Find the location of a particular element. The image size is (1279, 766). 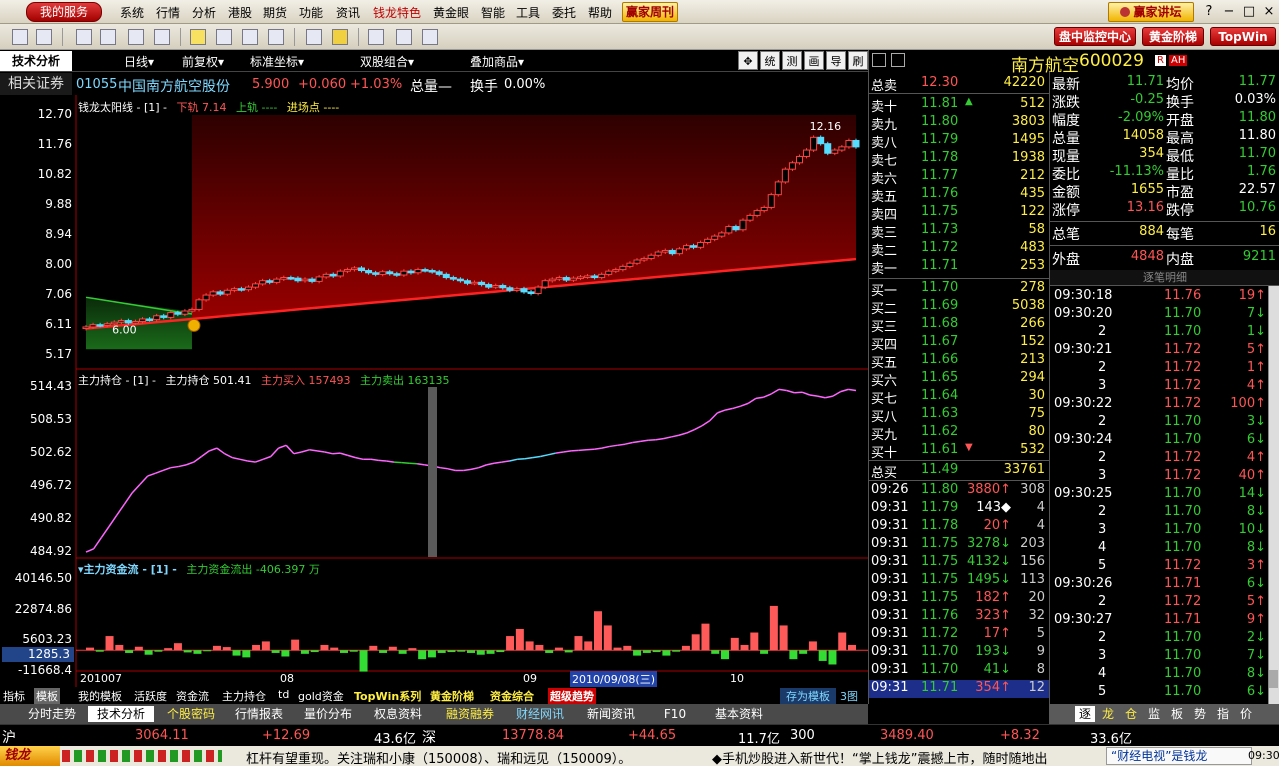

page-tab-1: 技术分析 is located at coordinates (121, 714).